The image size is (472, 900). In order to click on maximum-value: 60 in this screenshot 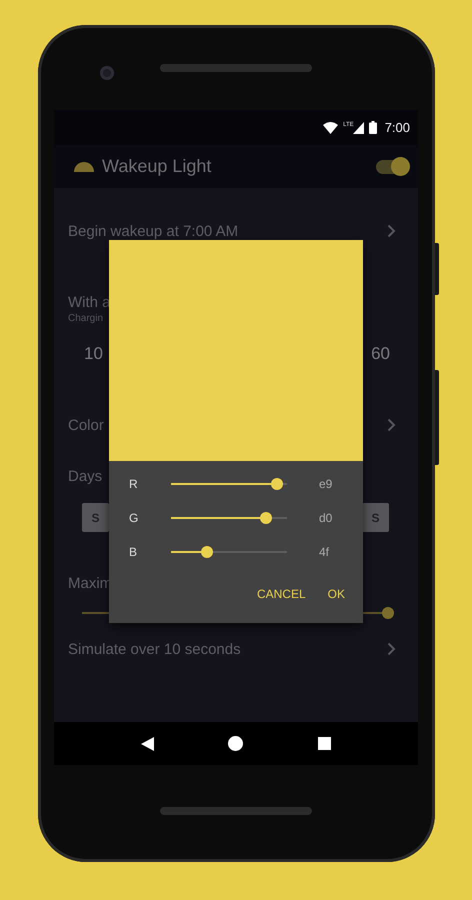, I will do `click(380, 354)`.